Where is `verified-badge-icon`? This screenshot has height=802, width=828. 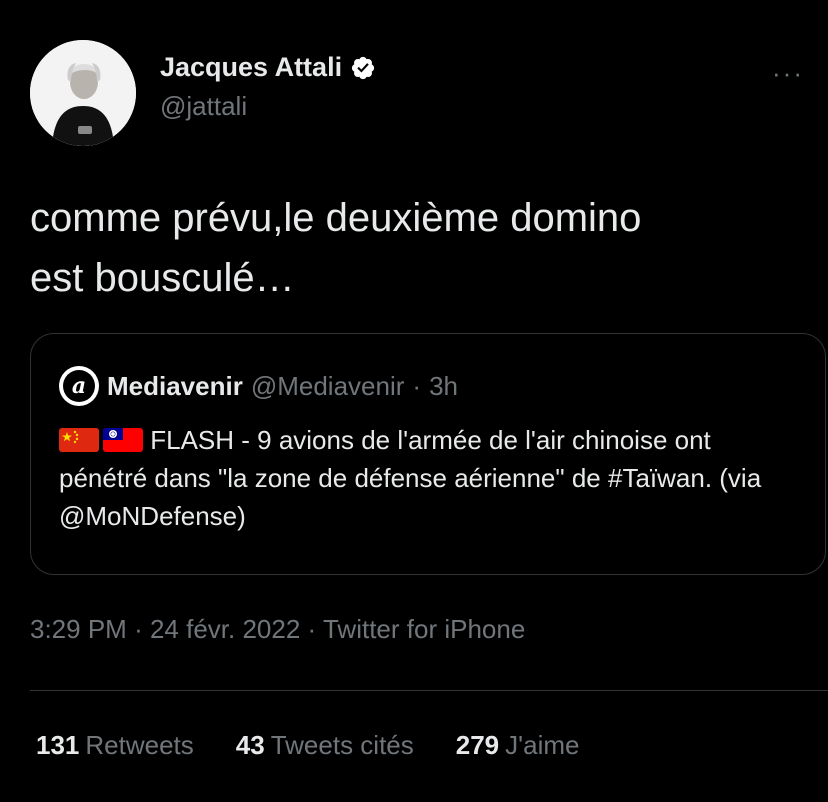
verified-badge-icon is located at coordinates (363, 67).